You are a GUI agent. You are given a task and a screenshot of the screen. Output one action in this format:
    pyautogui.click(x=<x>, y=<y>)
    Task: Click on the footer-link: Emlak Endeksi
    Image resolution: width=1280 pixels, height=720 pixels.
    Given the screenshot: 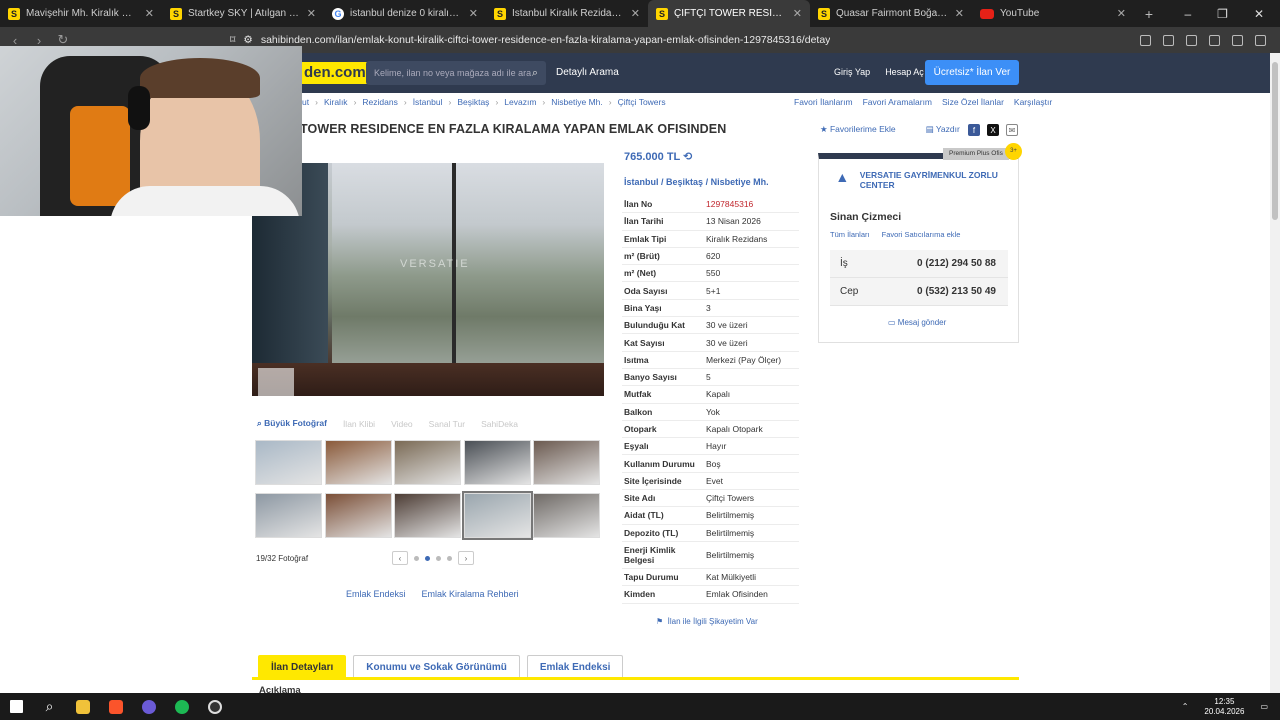 What is the action you would take?
    pyautogui.click(x=376, y=594)
    